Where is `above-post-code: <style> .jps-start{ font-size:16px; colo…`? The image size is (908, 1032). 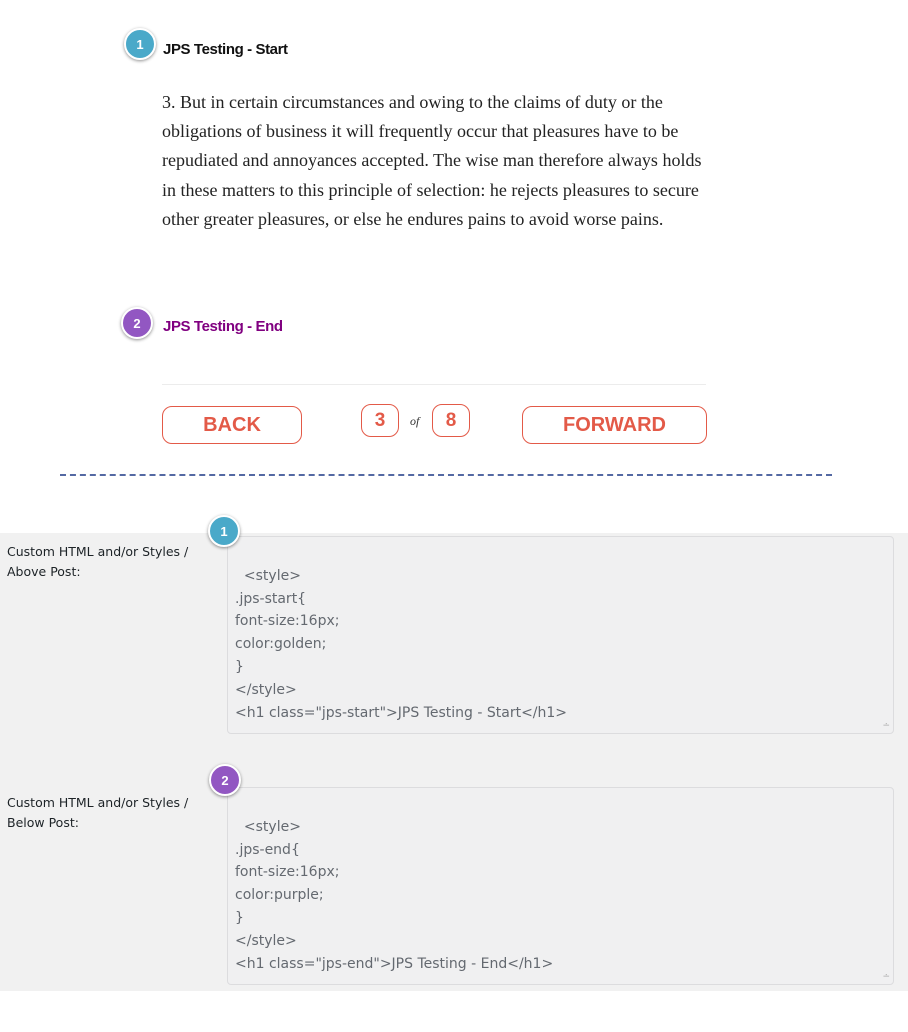 above-post-code: <style> .jps-start{ font-size:16px; colo… is located at coordinates (401, 644).